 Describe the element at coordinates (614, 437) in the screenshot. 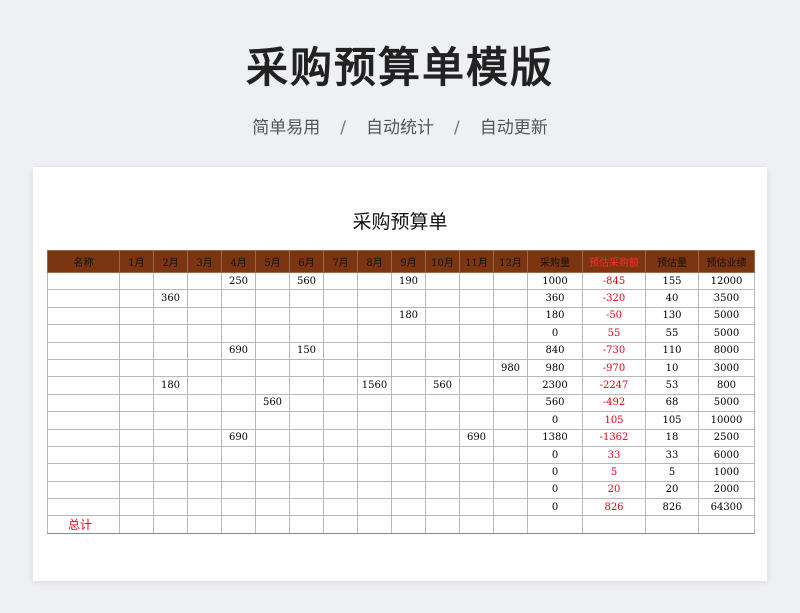

I see `table-cell: -1362` at that location.